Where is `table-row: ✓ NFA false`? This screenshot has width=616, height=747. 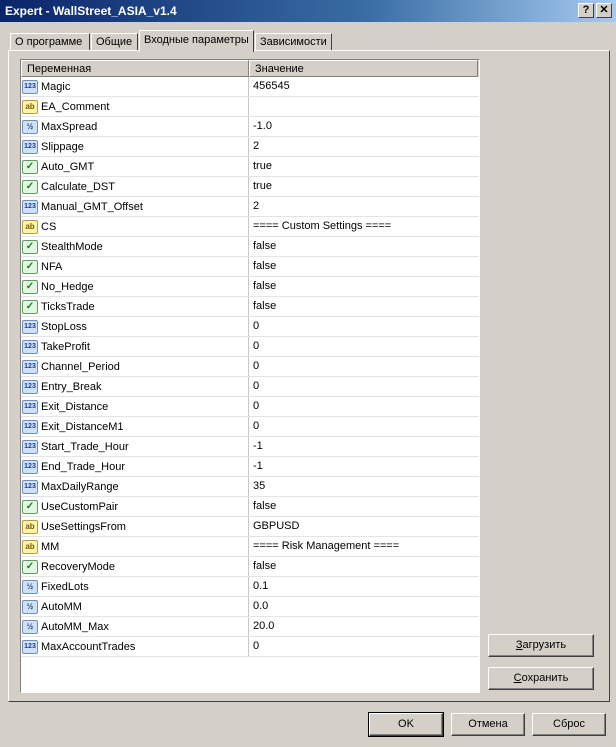
table-row: ✓ NFA false is located at coordinates (250, 267).